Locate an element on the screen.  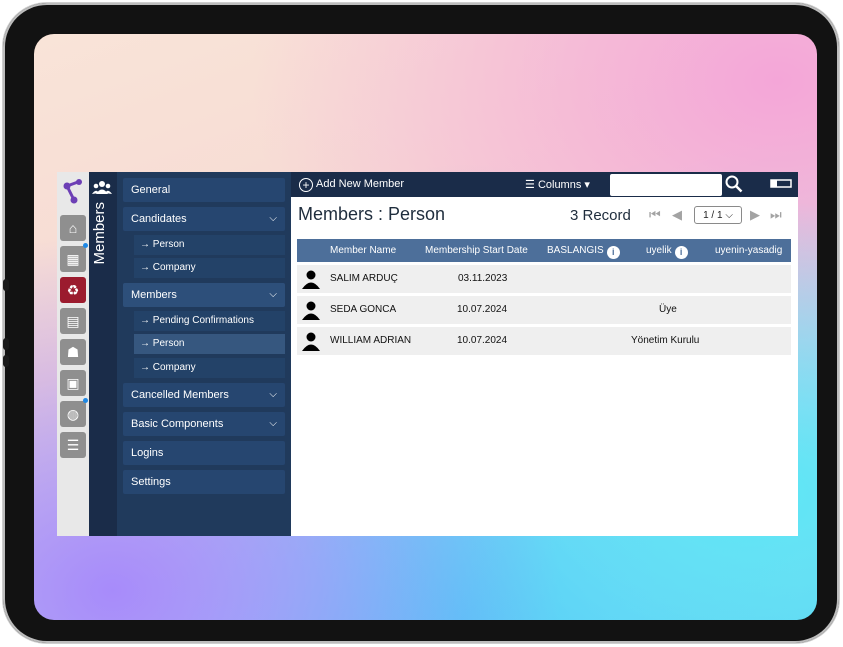
column-header-label: uyelik is located at coordinates (659, 250).